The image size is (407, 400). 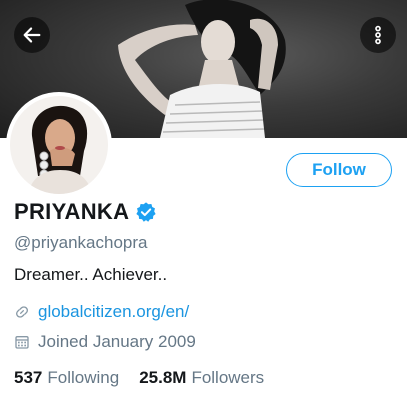 I want to click on more-vertical-icon, so click(x=378, y=35).